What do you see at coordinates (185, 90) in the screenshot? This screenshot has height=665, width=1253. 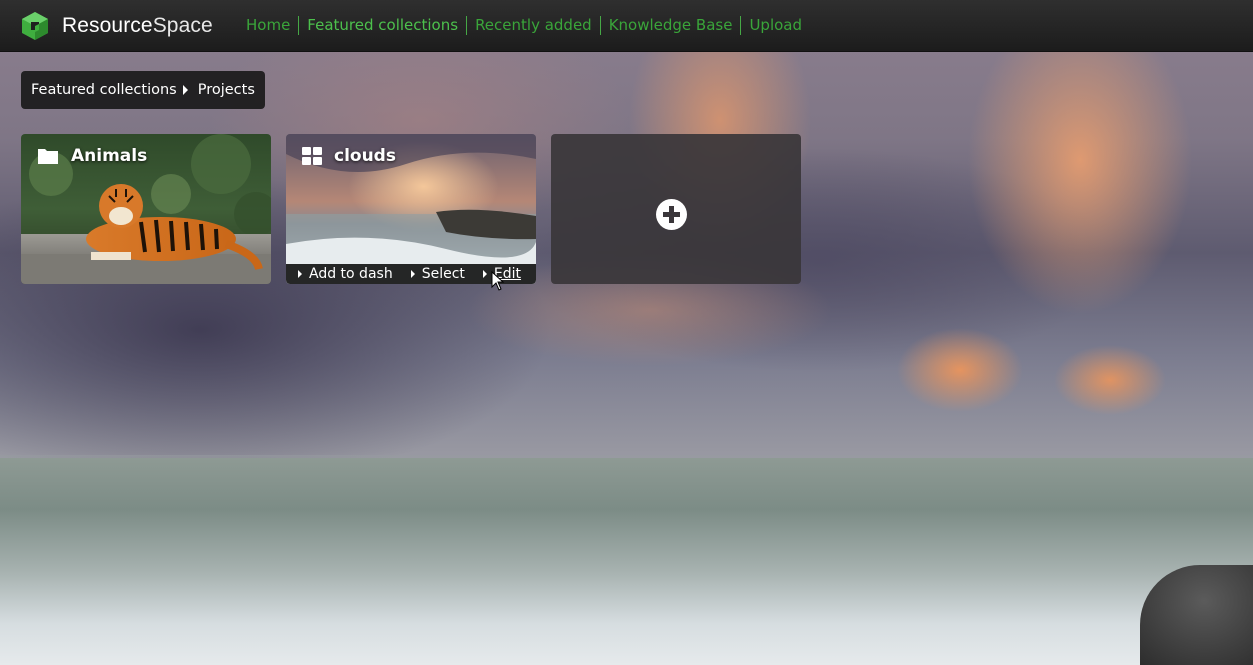 I see `breadcrumb-separator-icon` at bounding box center [185, 90].